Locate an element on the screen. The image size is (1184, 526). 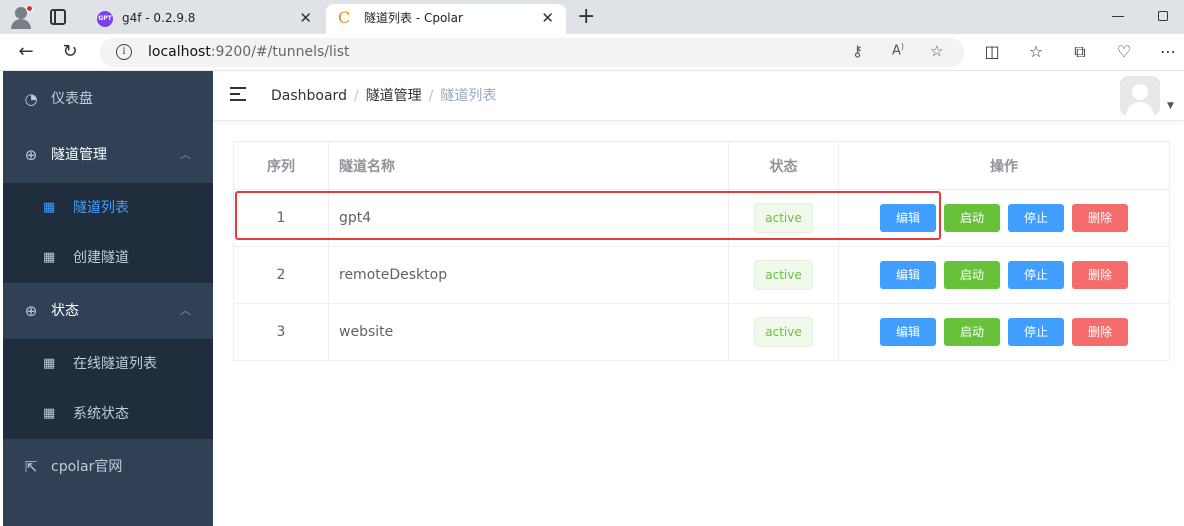
sidebar-item-label: 在线隧道列表 is located at coordinates (115, 364).